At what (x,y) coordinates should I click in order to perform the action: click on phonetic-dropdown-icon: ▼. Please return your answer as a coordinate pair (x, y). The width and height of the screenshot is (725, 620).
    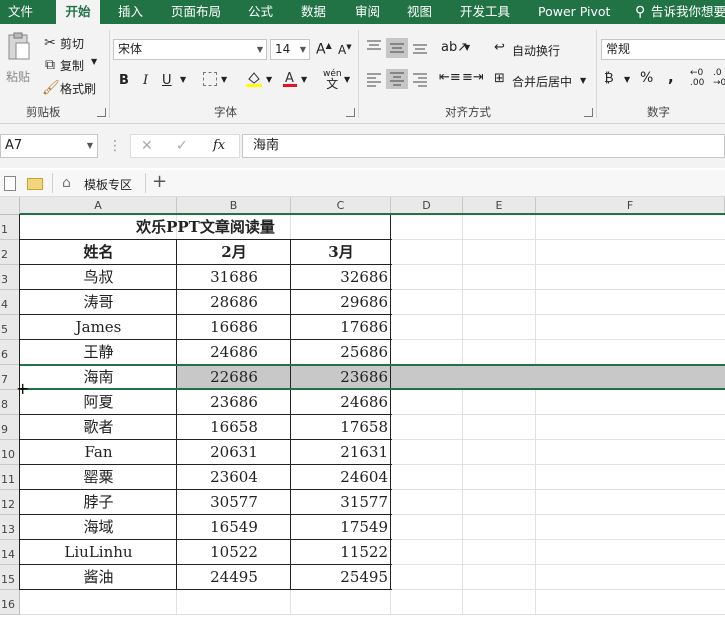
    Looking at the image, I should click on (347, 79).